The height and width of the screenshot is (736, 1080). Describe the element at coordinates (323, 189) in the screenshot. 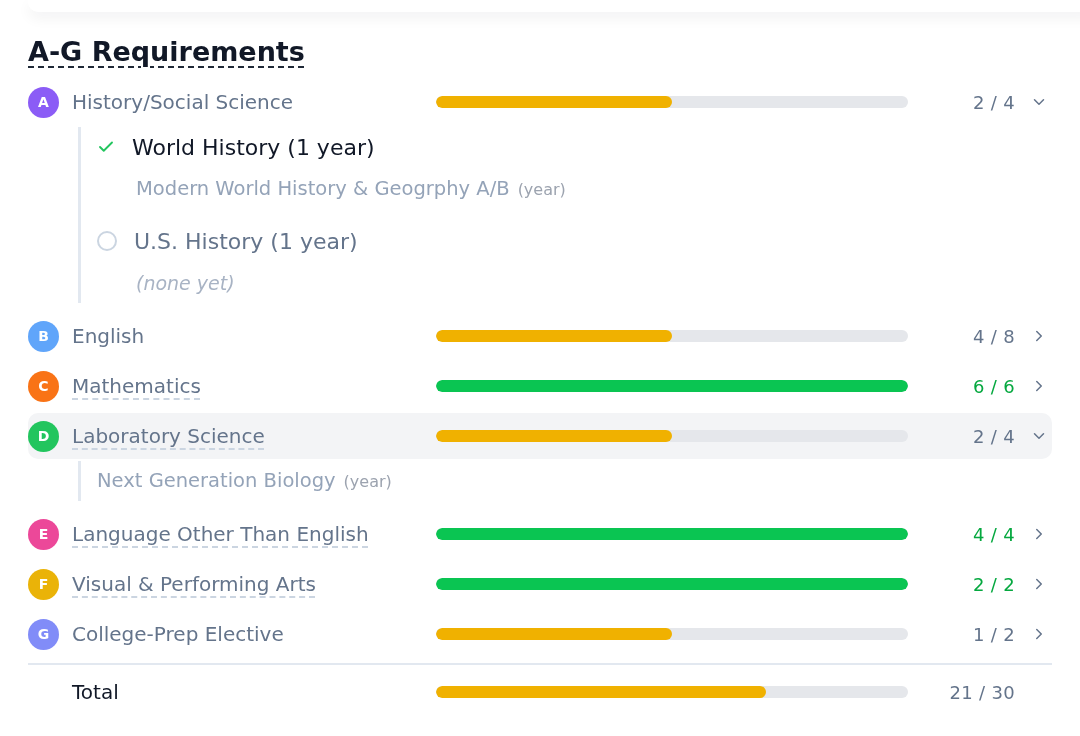

I see `course-name: Modern World History & Geogrphy A/B` at that location.